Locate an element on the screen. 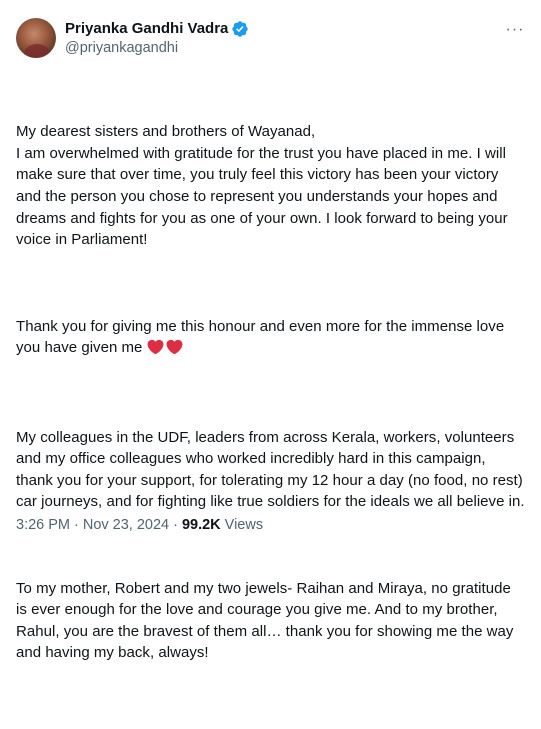 The height and width of the screenshot is (729, 541). tweet-header: Priyanka Gandhi Vadra @priyankagandhi is located at coordinates (270, 38).